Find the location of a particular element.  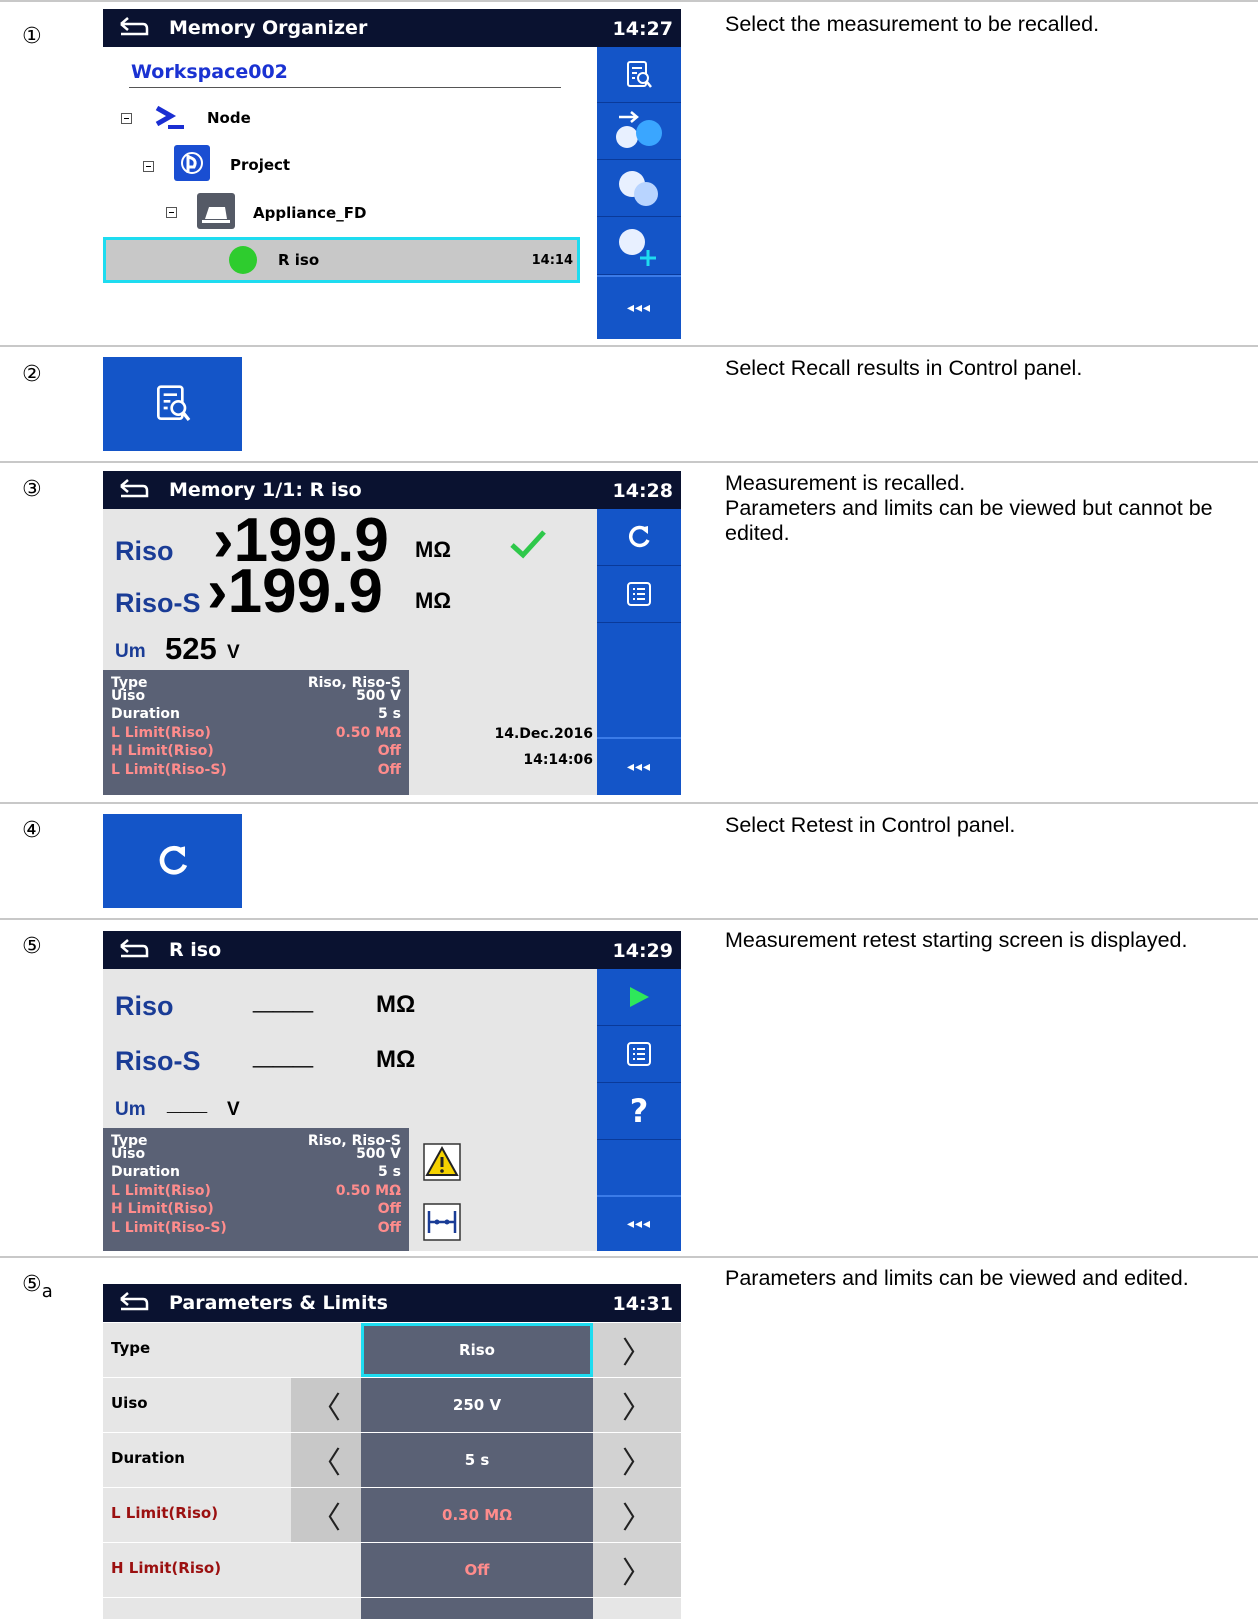

step-description: Select the measurement to be recalled. is located at coordinates (912, 24).